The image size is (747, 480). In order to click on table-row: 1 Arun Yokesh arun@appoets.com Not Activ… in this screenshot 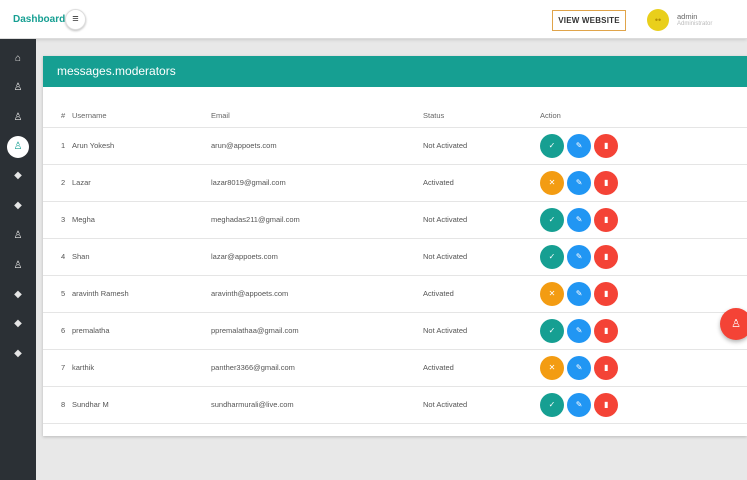, I will do `click(395, 146)`.